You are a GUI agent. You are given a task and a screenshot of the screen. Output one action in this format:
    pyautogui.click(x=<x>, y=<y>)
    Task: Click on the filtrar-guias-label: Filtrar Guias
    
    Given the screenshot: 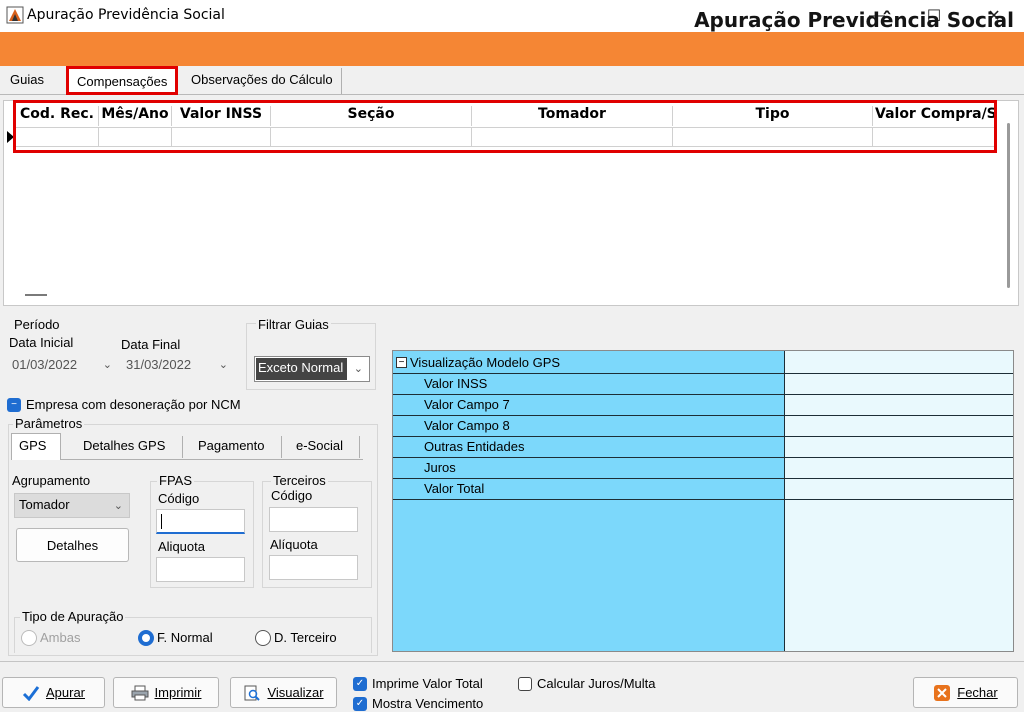 What is the action you would take?
    pyautogui.click(x=293, y=324)
    